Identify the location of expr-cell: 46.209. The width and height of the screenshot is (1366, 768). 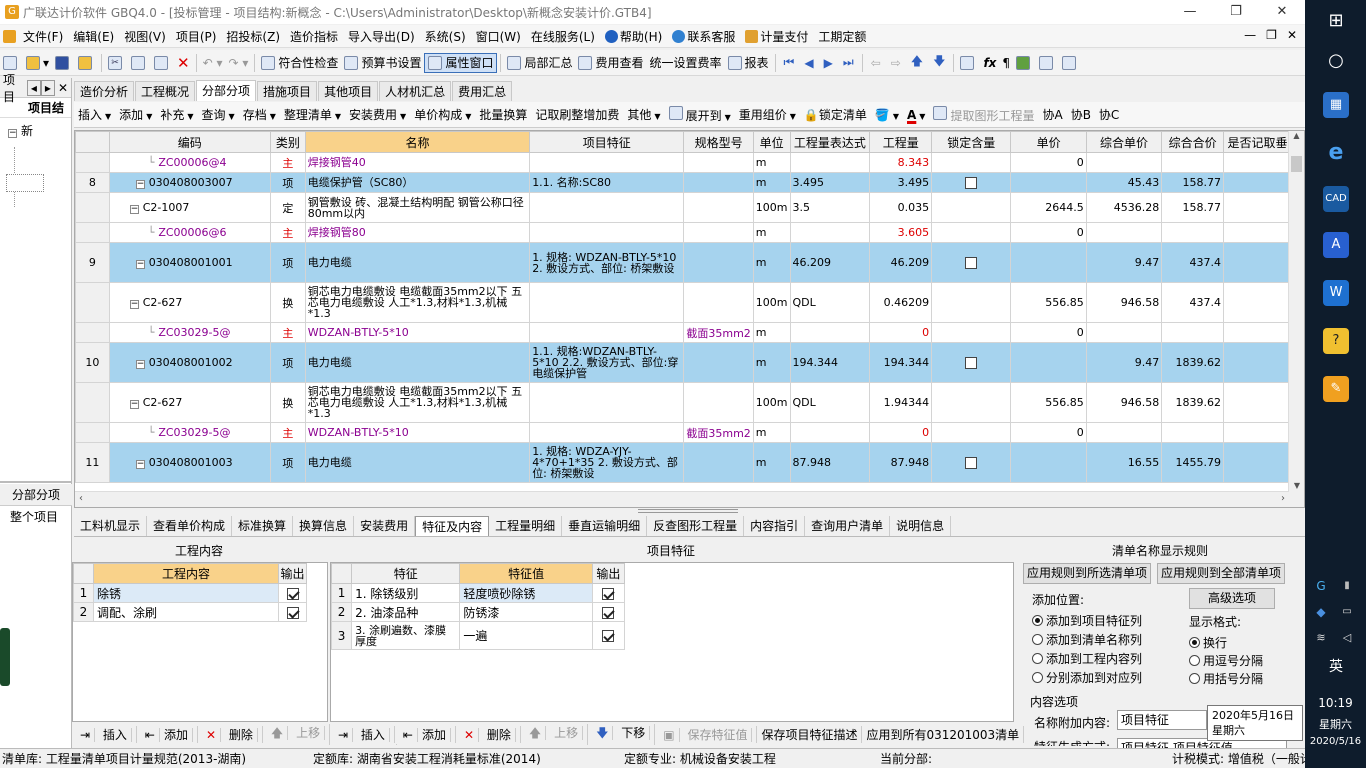
(830, 262).